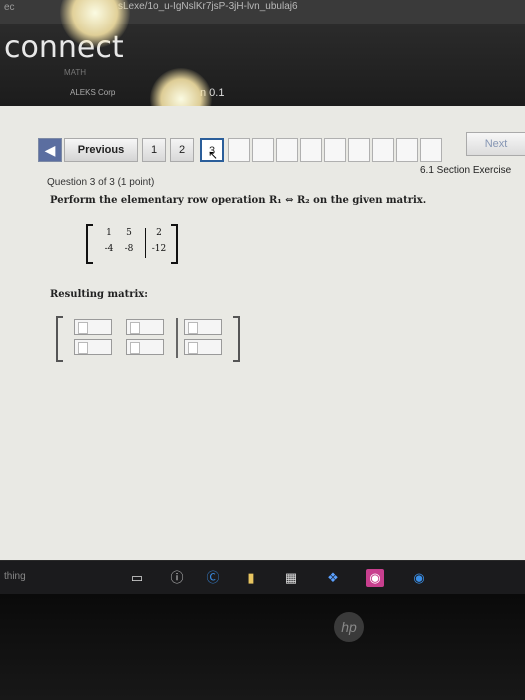 This screenshot has width=525, height=700. Describe the element at coordinates (349, 627) in the screenshot. I see `hp-logo: hp` at that location.